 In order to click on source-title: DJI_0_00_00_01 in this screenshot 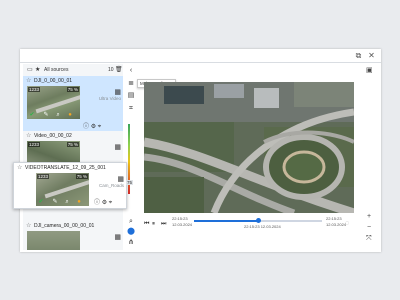, I will do `click(53, 81)`.